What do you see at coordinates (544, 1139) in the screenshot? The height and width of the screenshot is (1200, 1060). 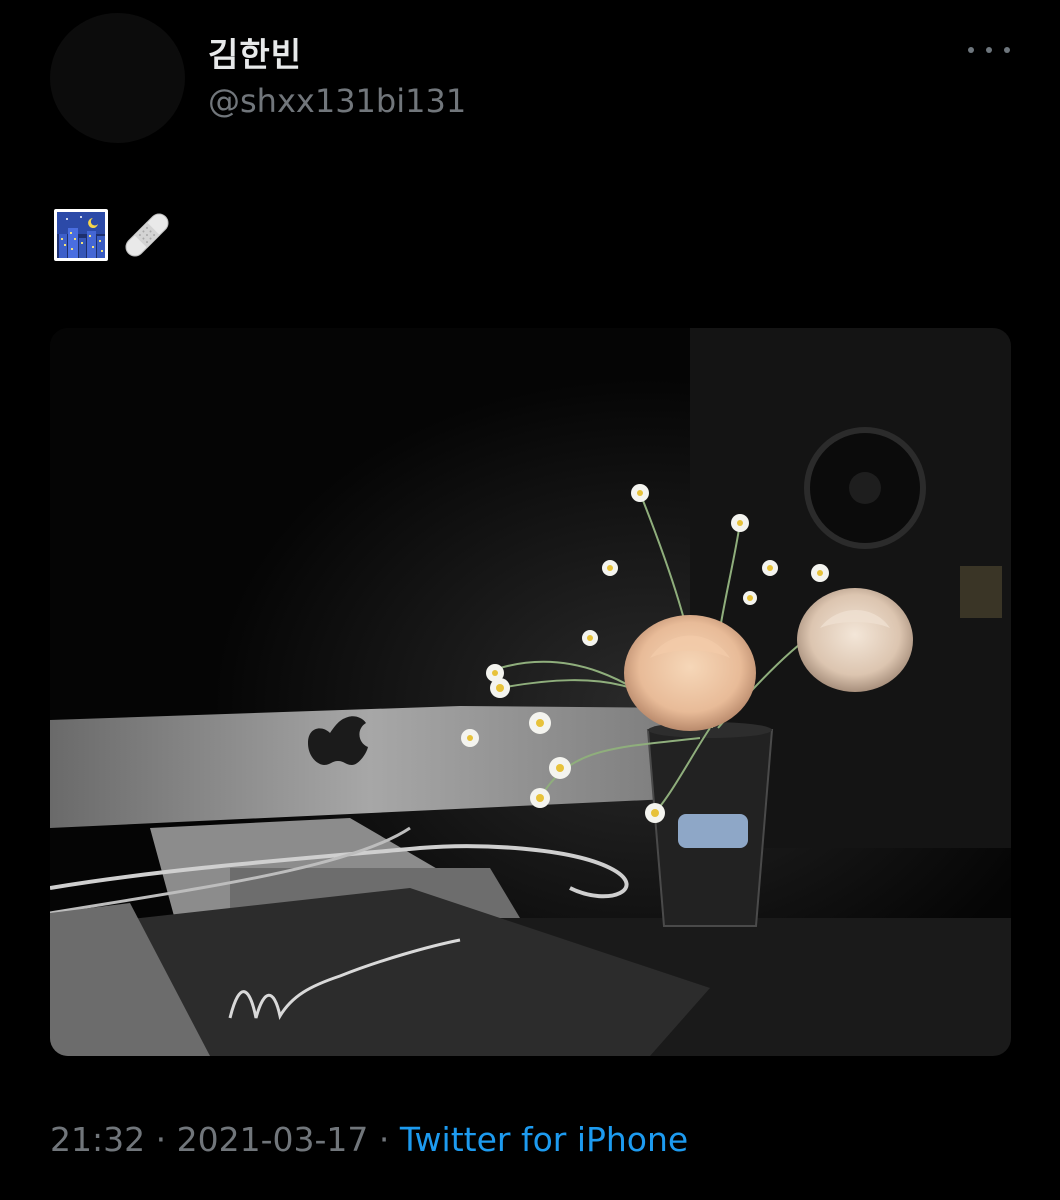 I see `tweet-source-link: Twitter for iPhone` at bounding box center [544, 1139].